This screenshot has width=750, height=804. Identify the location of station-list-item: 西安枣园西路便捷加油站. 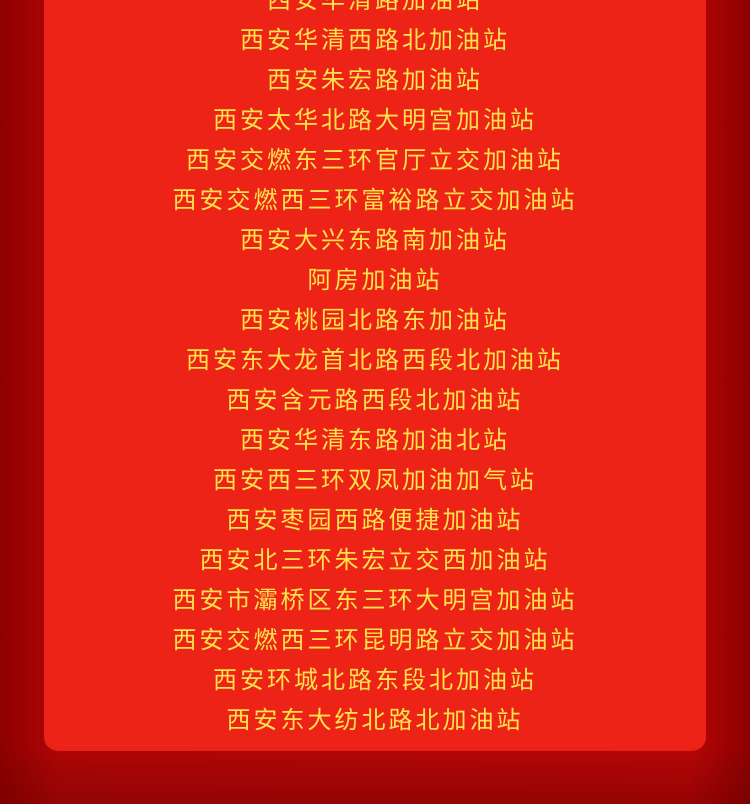
(375, 520).